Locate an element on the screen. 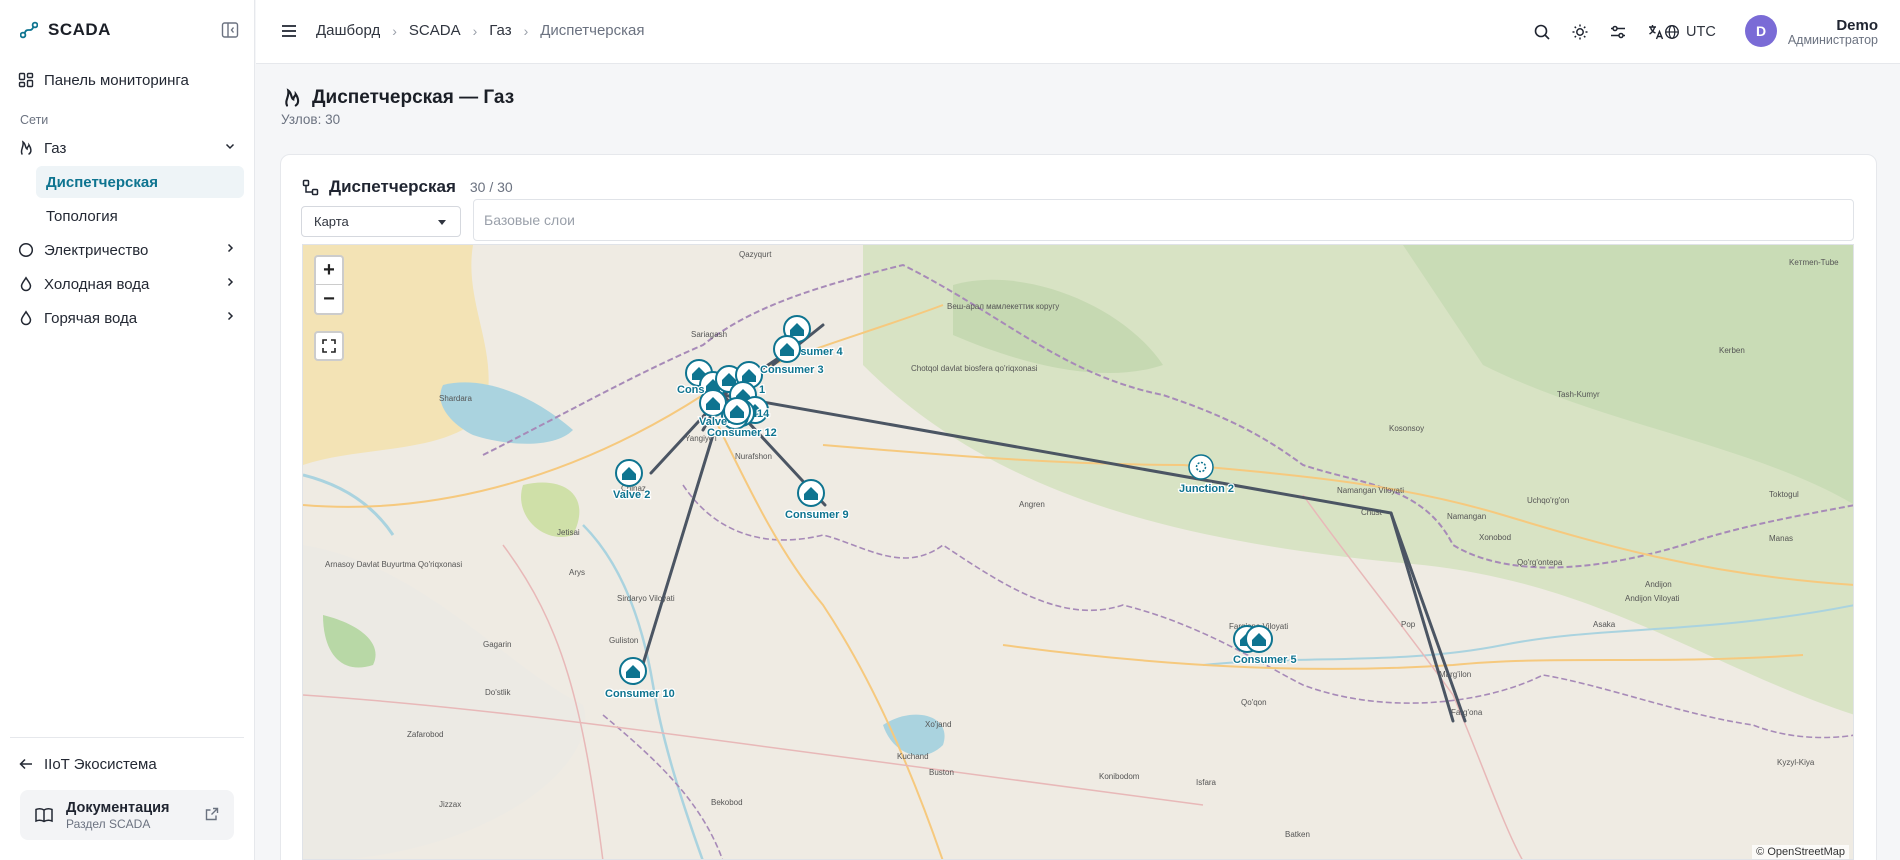 The image size is (1900, 860). place-label: Guliston is located at coordinates (623, 640).